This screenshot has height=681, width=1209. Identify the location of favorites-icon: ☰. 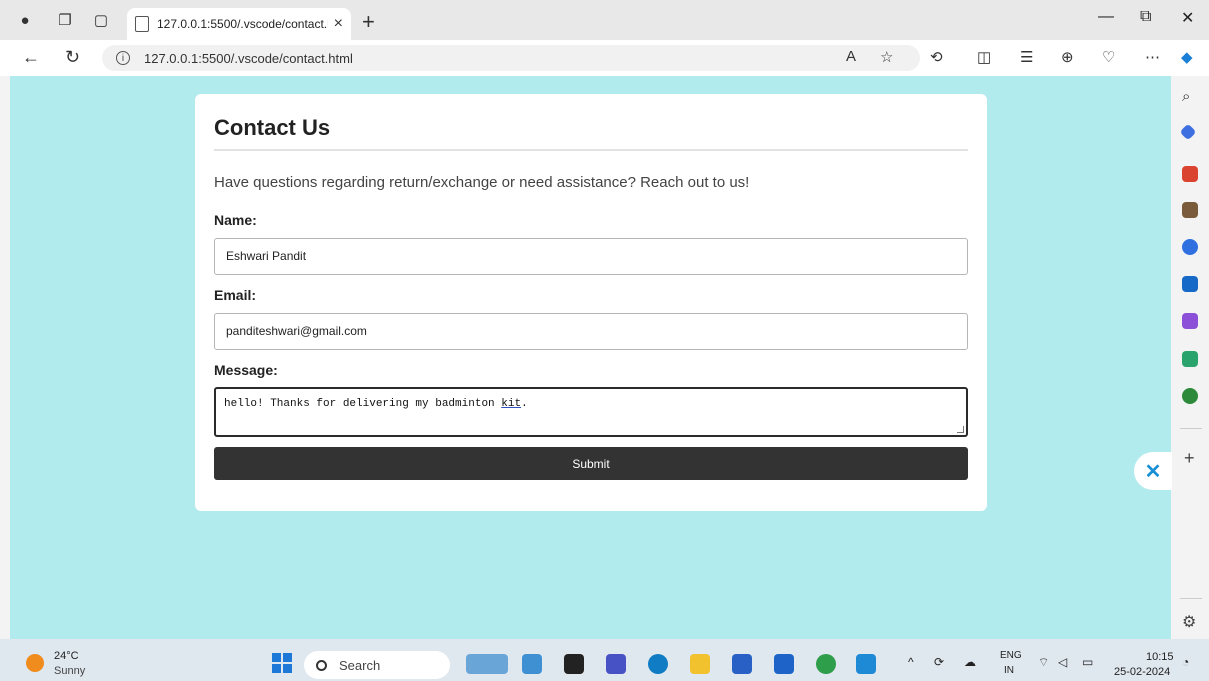
(1026, 57).